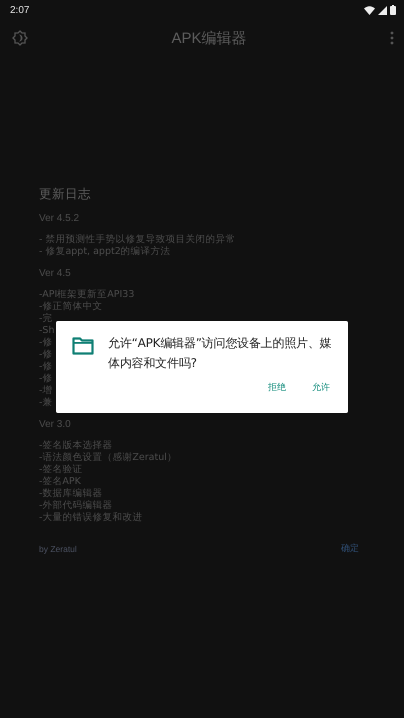  What do you see at coordinates (105, 252) in the screenshot?
I see `changelog-line: - 修复appt, appt2的编译方法` at bounding box center [105, 252].